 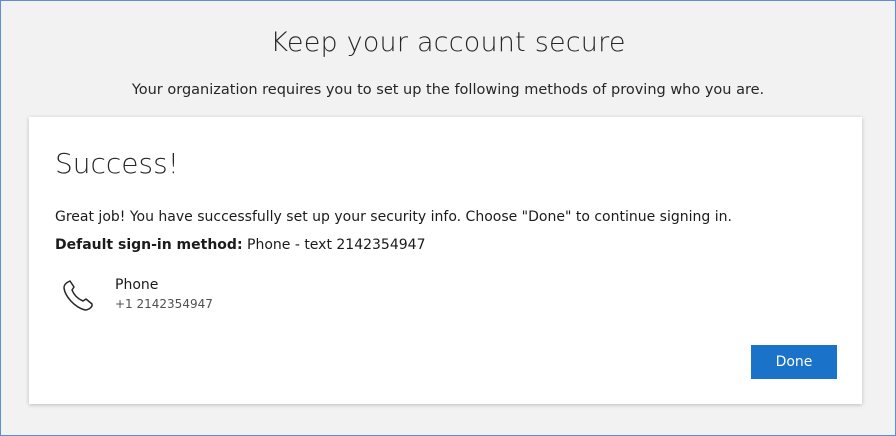 What do you see at coordinates (164, 304) in the screenshot?
I see `method-number: +1 2142354947` at bounding box center [164, 304].